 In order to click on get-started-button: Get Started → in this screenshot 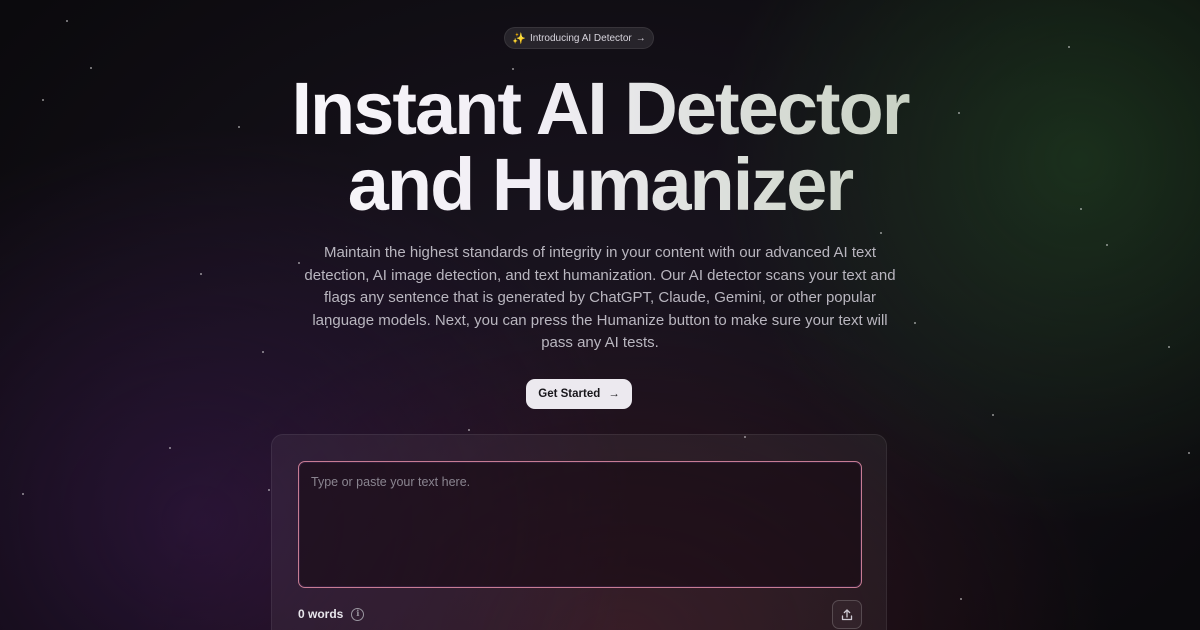, I will do `click(579, 394)`.